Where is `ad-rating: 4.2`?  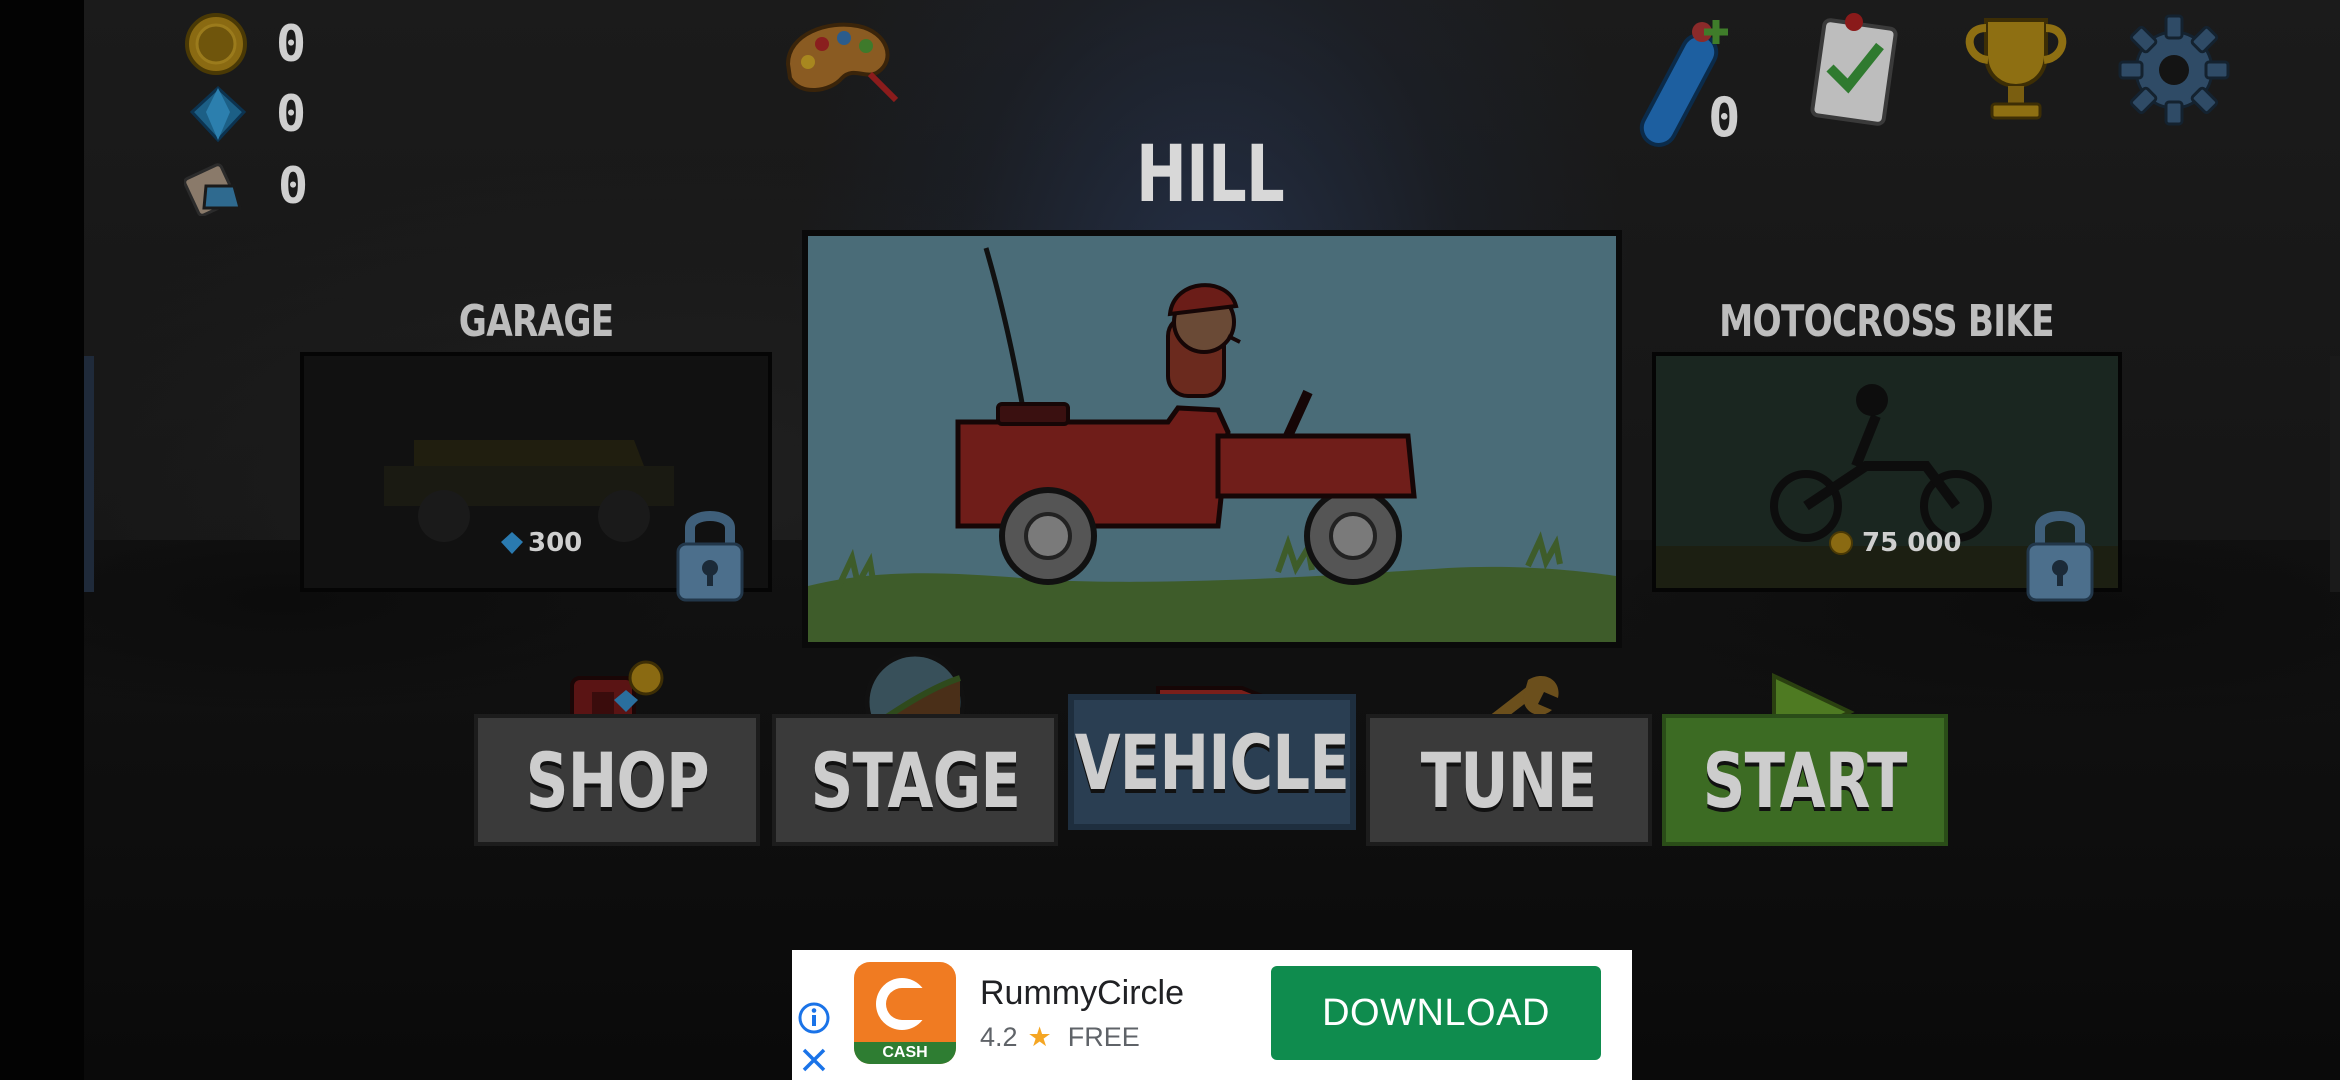 ad-rating: 4.2 is located at coordinates (999, 1037).